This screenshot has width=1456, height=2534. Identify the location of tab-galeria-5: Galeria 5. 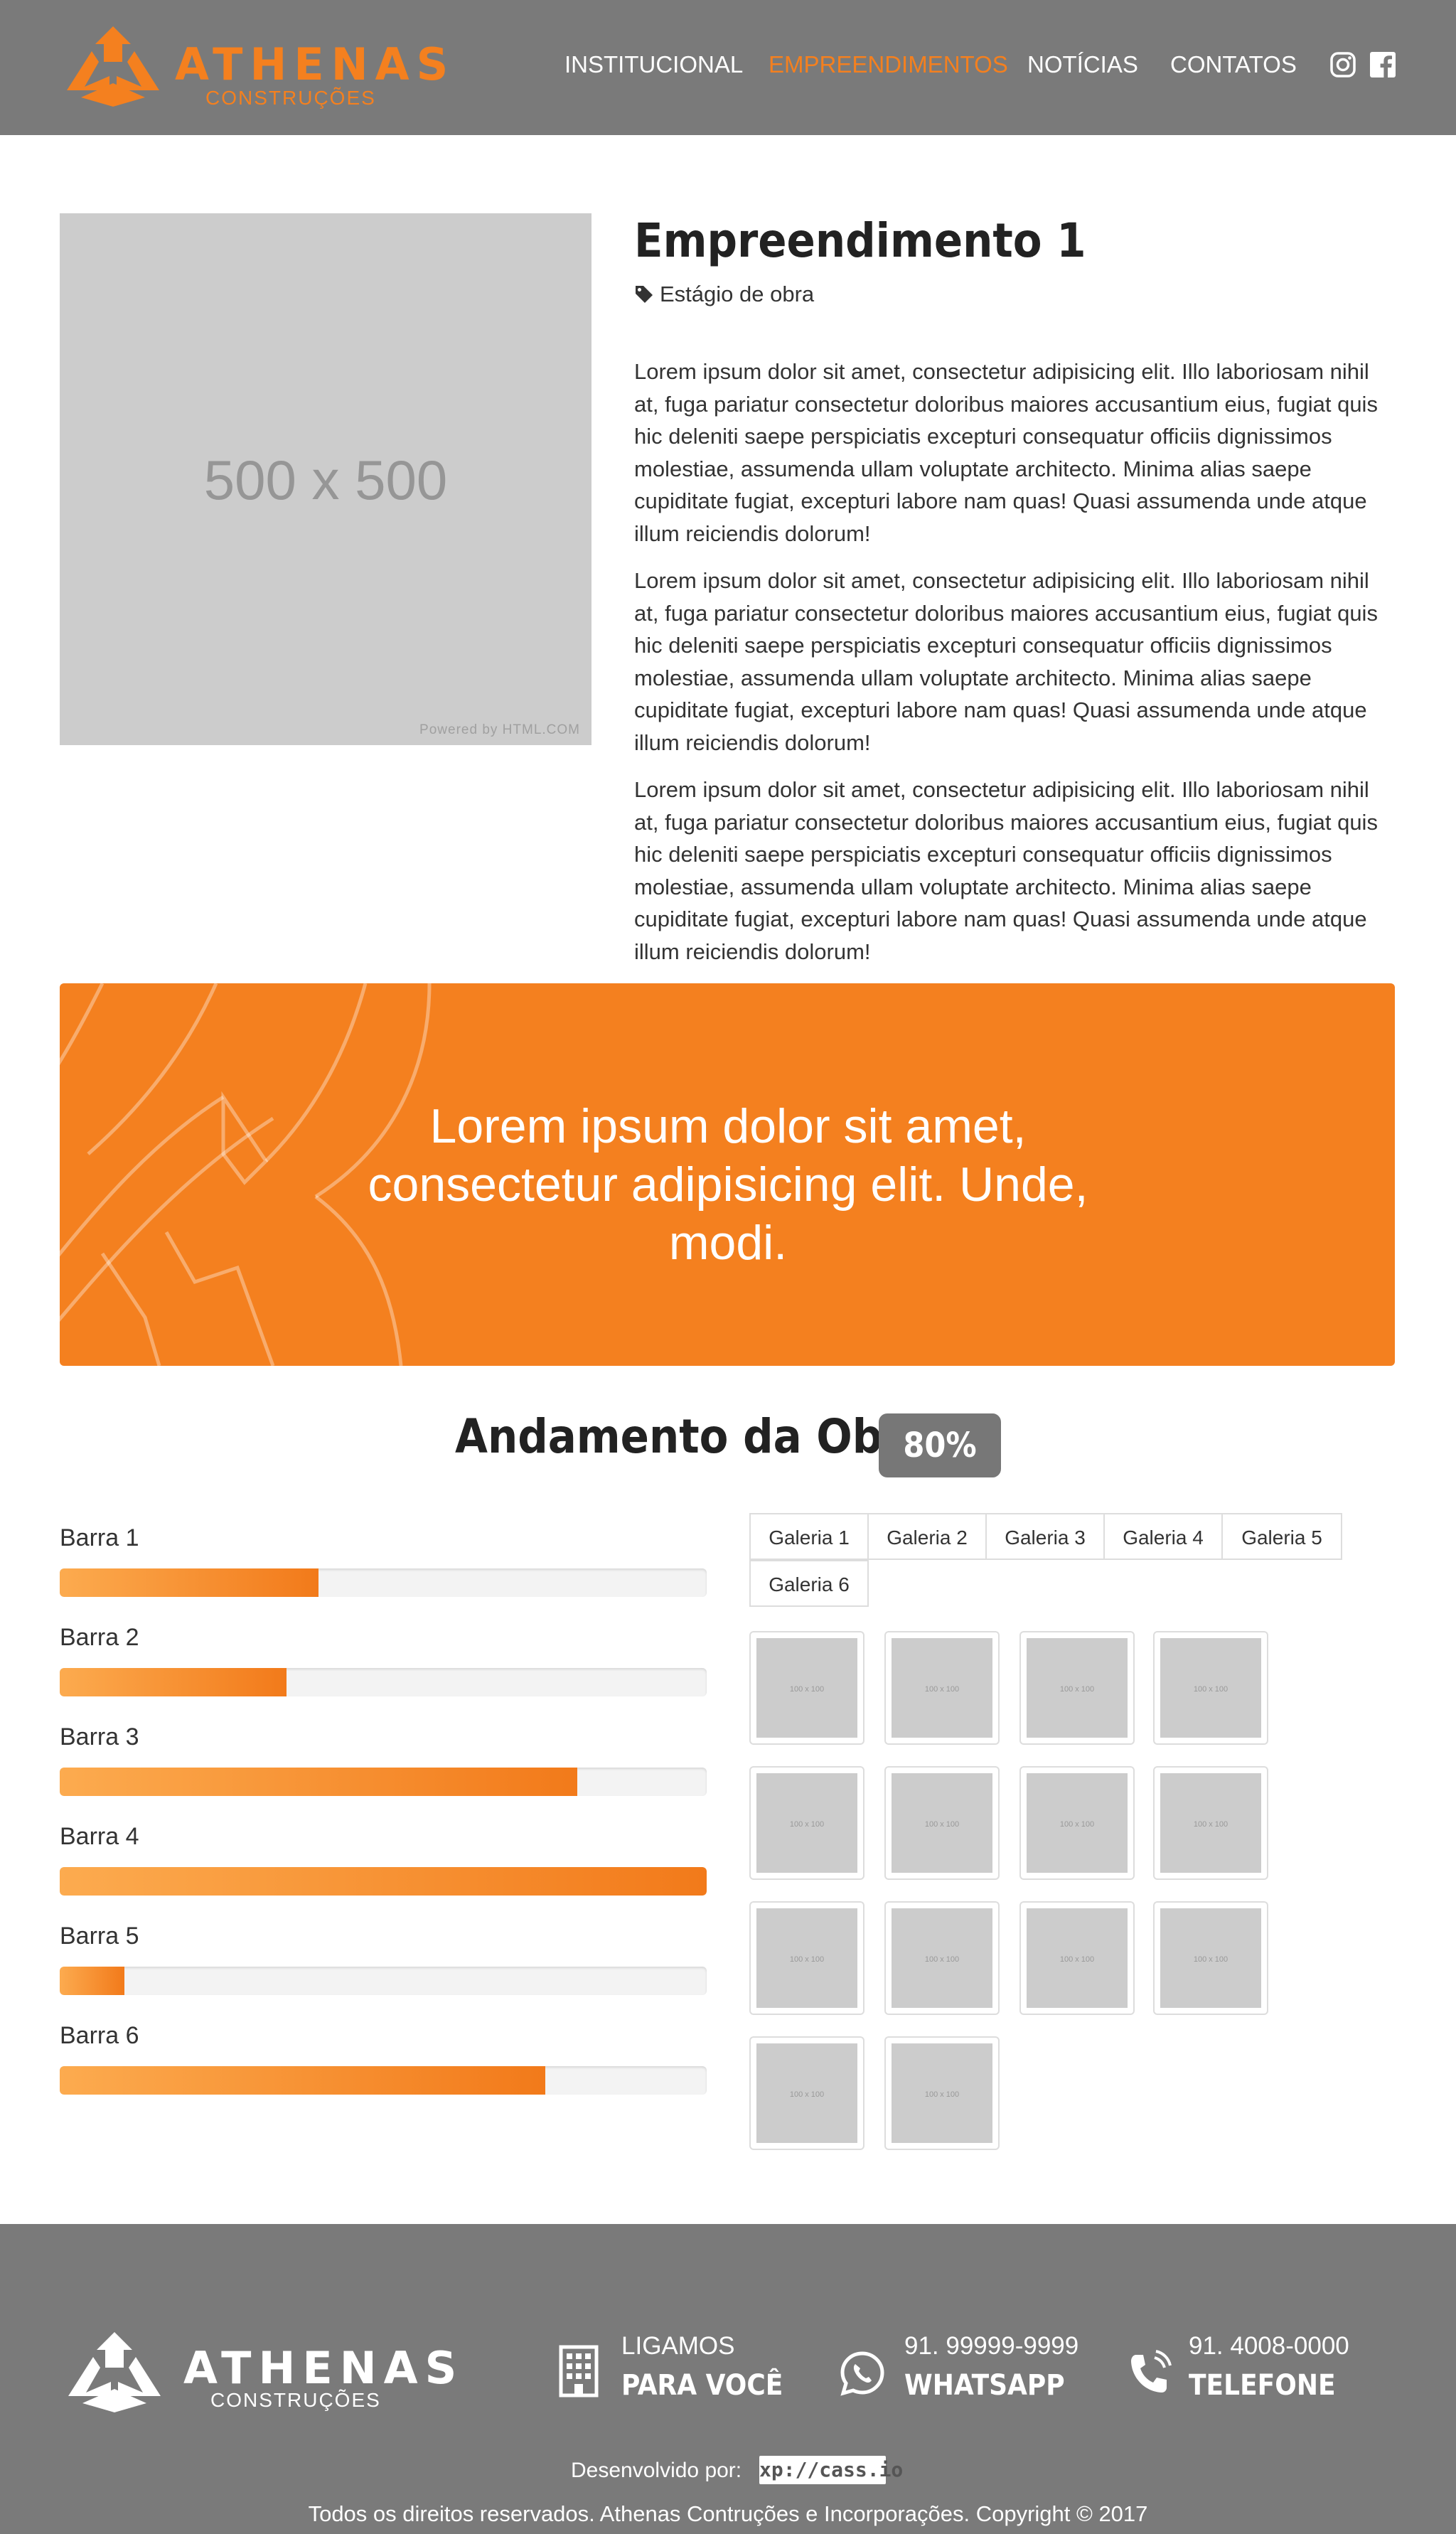
(1282, 1537).